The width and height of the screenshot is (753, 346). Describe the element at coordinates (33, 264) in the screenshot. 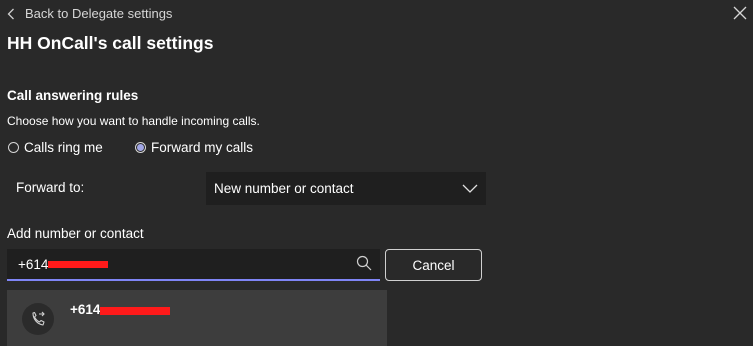

I see `input-value: +614` at that location.